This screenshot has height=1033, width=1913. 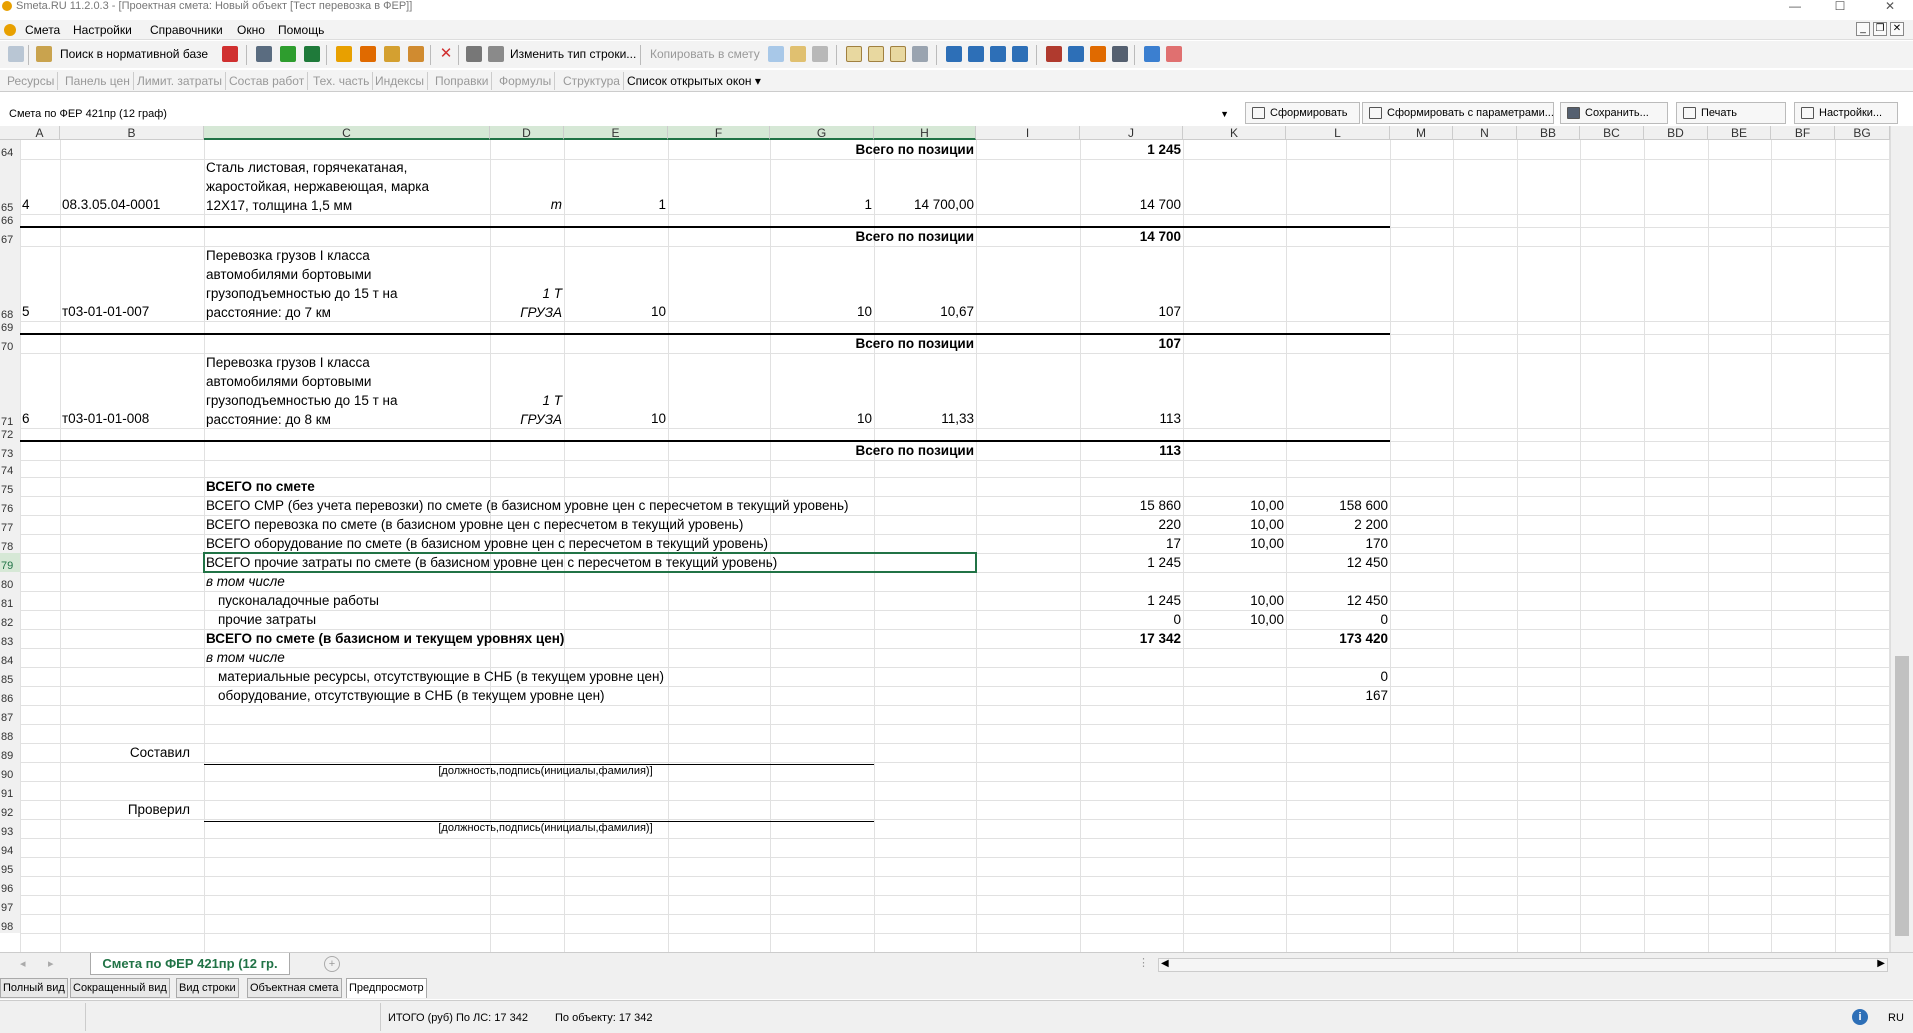 I want to click on column-header-n: N, so click(x=1485, y=133).